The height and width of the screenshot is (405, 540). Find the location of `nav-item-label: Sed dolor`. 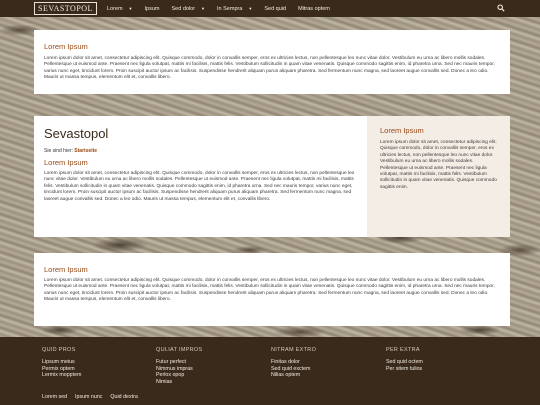

nav-item-label: Sed dolor is located at coordinates (183, 8).